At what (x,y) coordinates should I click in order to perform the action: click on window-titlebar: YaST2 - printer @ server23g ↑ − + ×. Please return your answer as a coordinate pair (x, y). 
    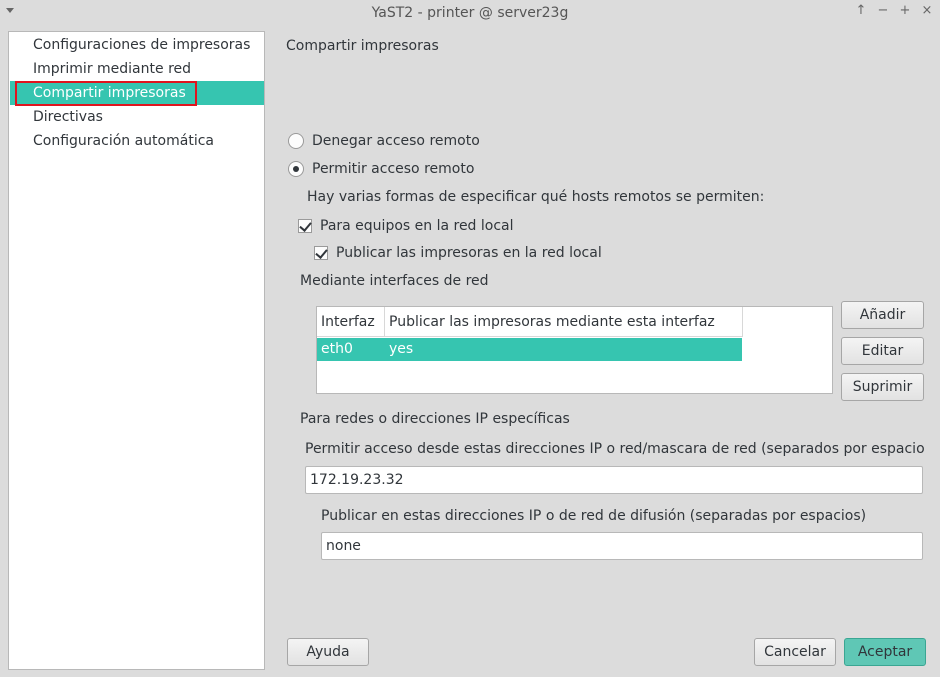
    Looking at the image, I should click on (470, 12).